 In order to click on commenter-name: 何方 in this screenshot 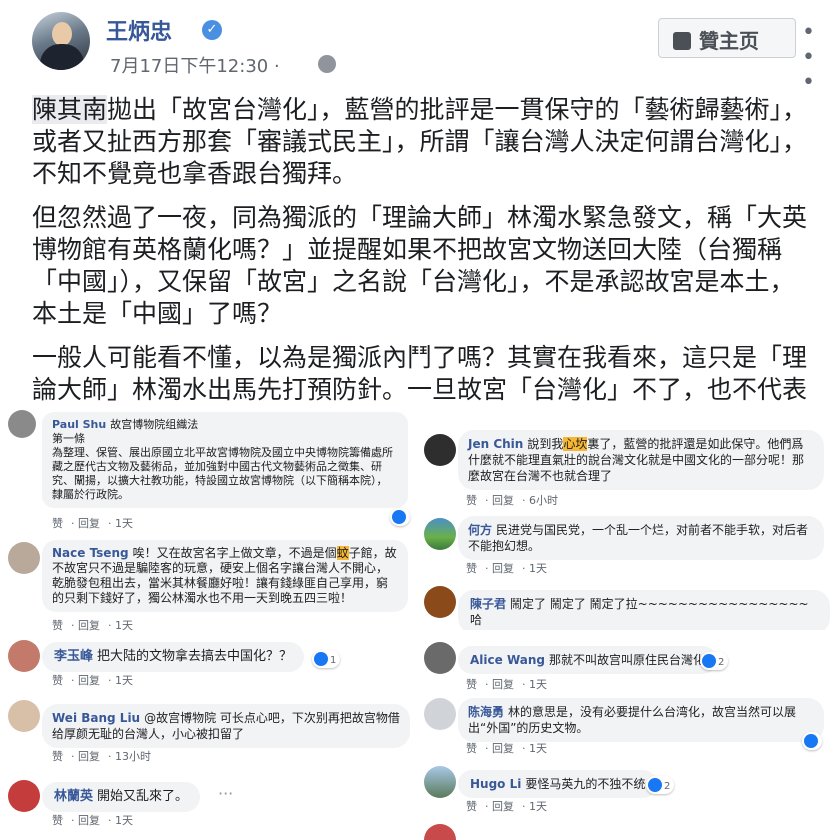, I will do `click(480, 530)`.